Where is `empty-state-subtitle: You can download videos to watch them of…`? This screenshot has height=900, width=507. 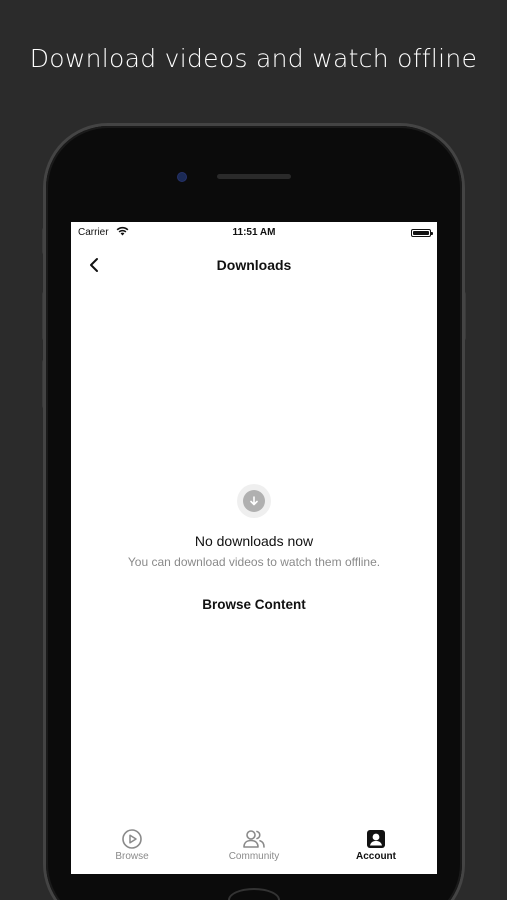
empty-state-subtitle: You can download videos to watch them of… is located at coordinates (254, 562).